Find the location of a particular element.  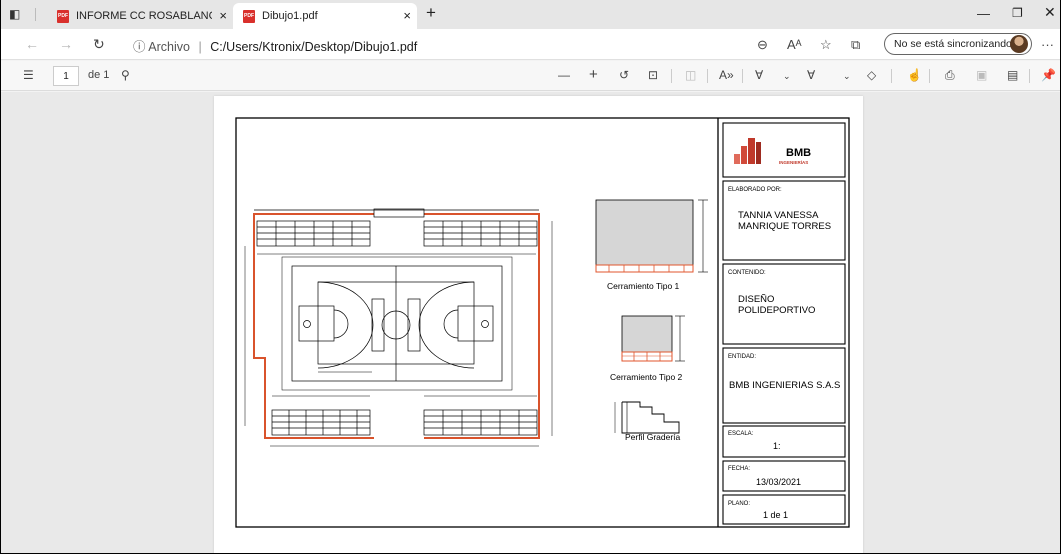

draw-icon: ∀ is located at coordinates (759, 75).